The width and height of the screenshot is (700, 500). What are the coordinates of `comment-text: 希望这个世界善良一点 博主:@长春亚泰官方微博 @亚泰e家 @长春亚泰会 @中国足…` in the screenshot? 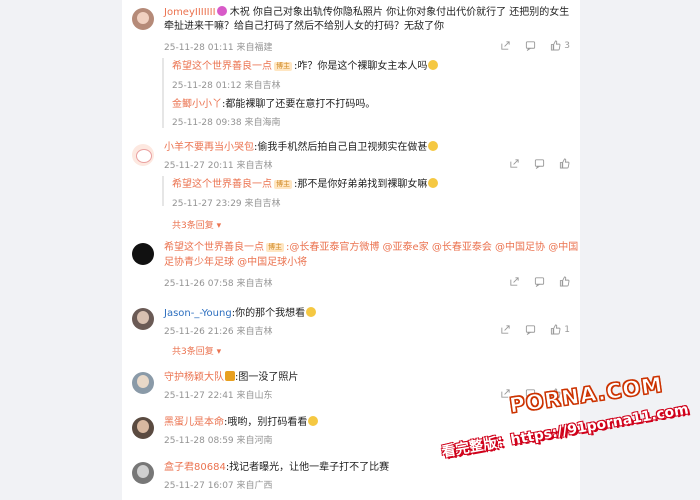 It's located at (371, 247).